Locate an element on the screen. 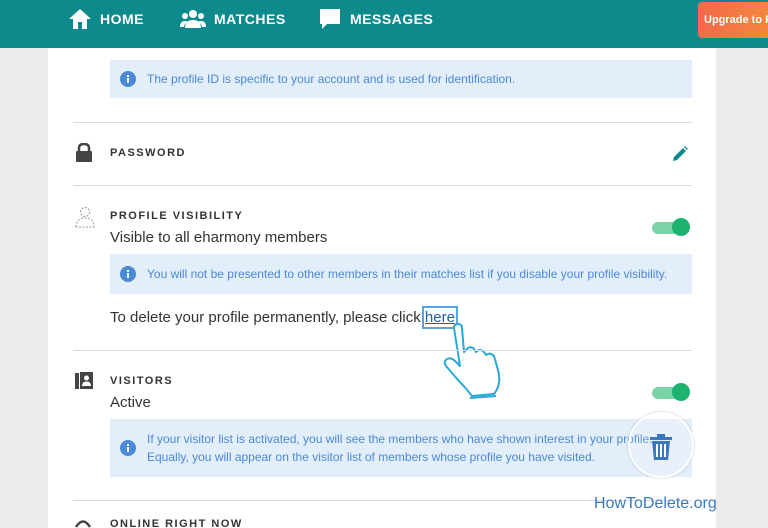  upgrade-button: Upgrade to Pr is located at coordinates (733, 20).